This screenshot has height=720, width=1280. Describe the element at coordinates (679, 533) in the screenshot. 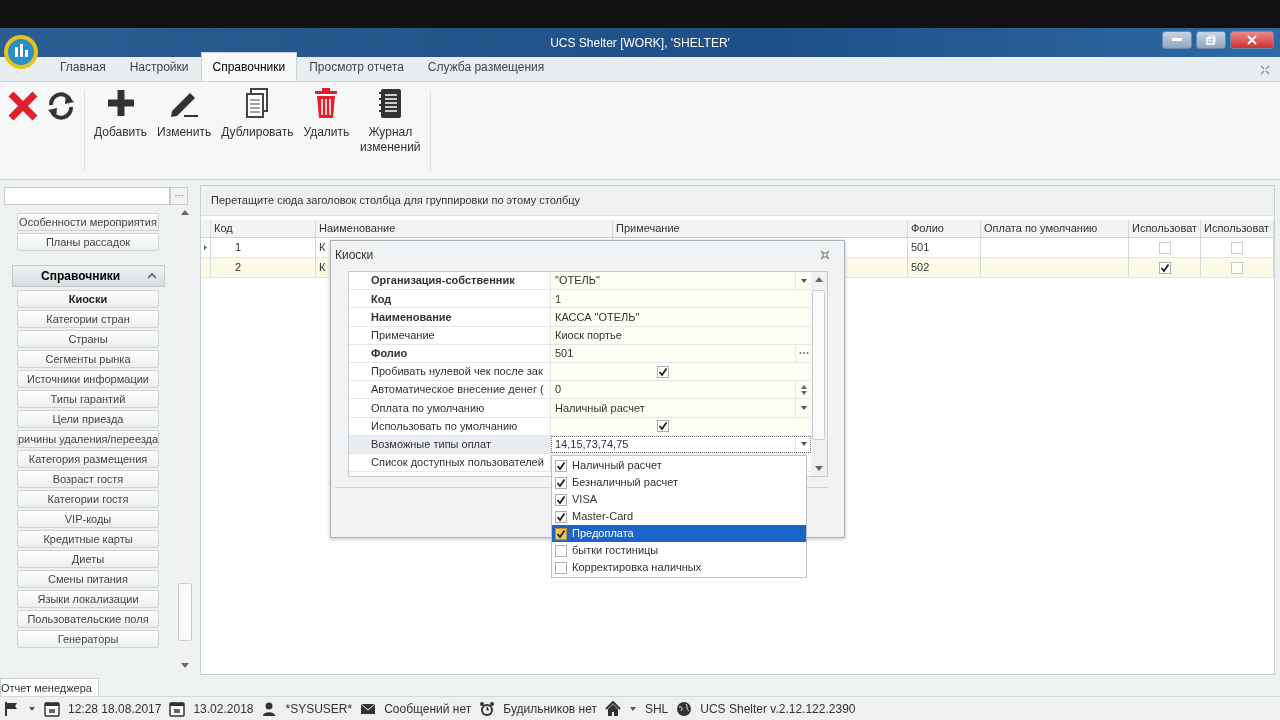

I see `dropdown-item: Предоплата` at that location.